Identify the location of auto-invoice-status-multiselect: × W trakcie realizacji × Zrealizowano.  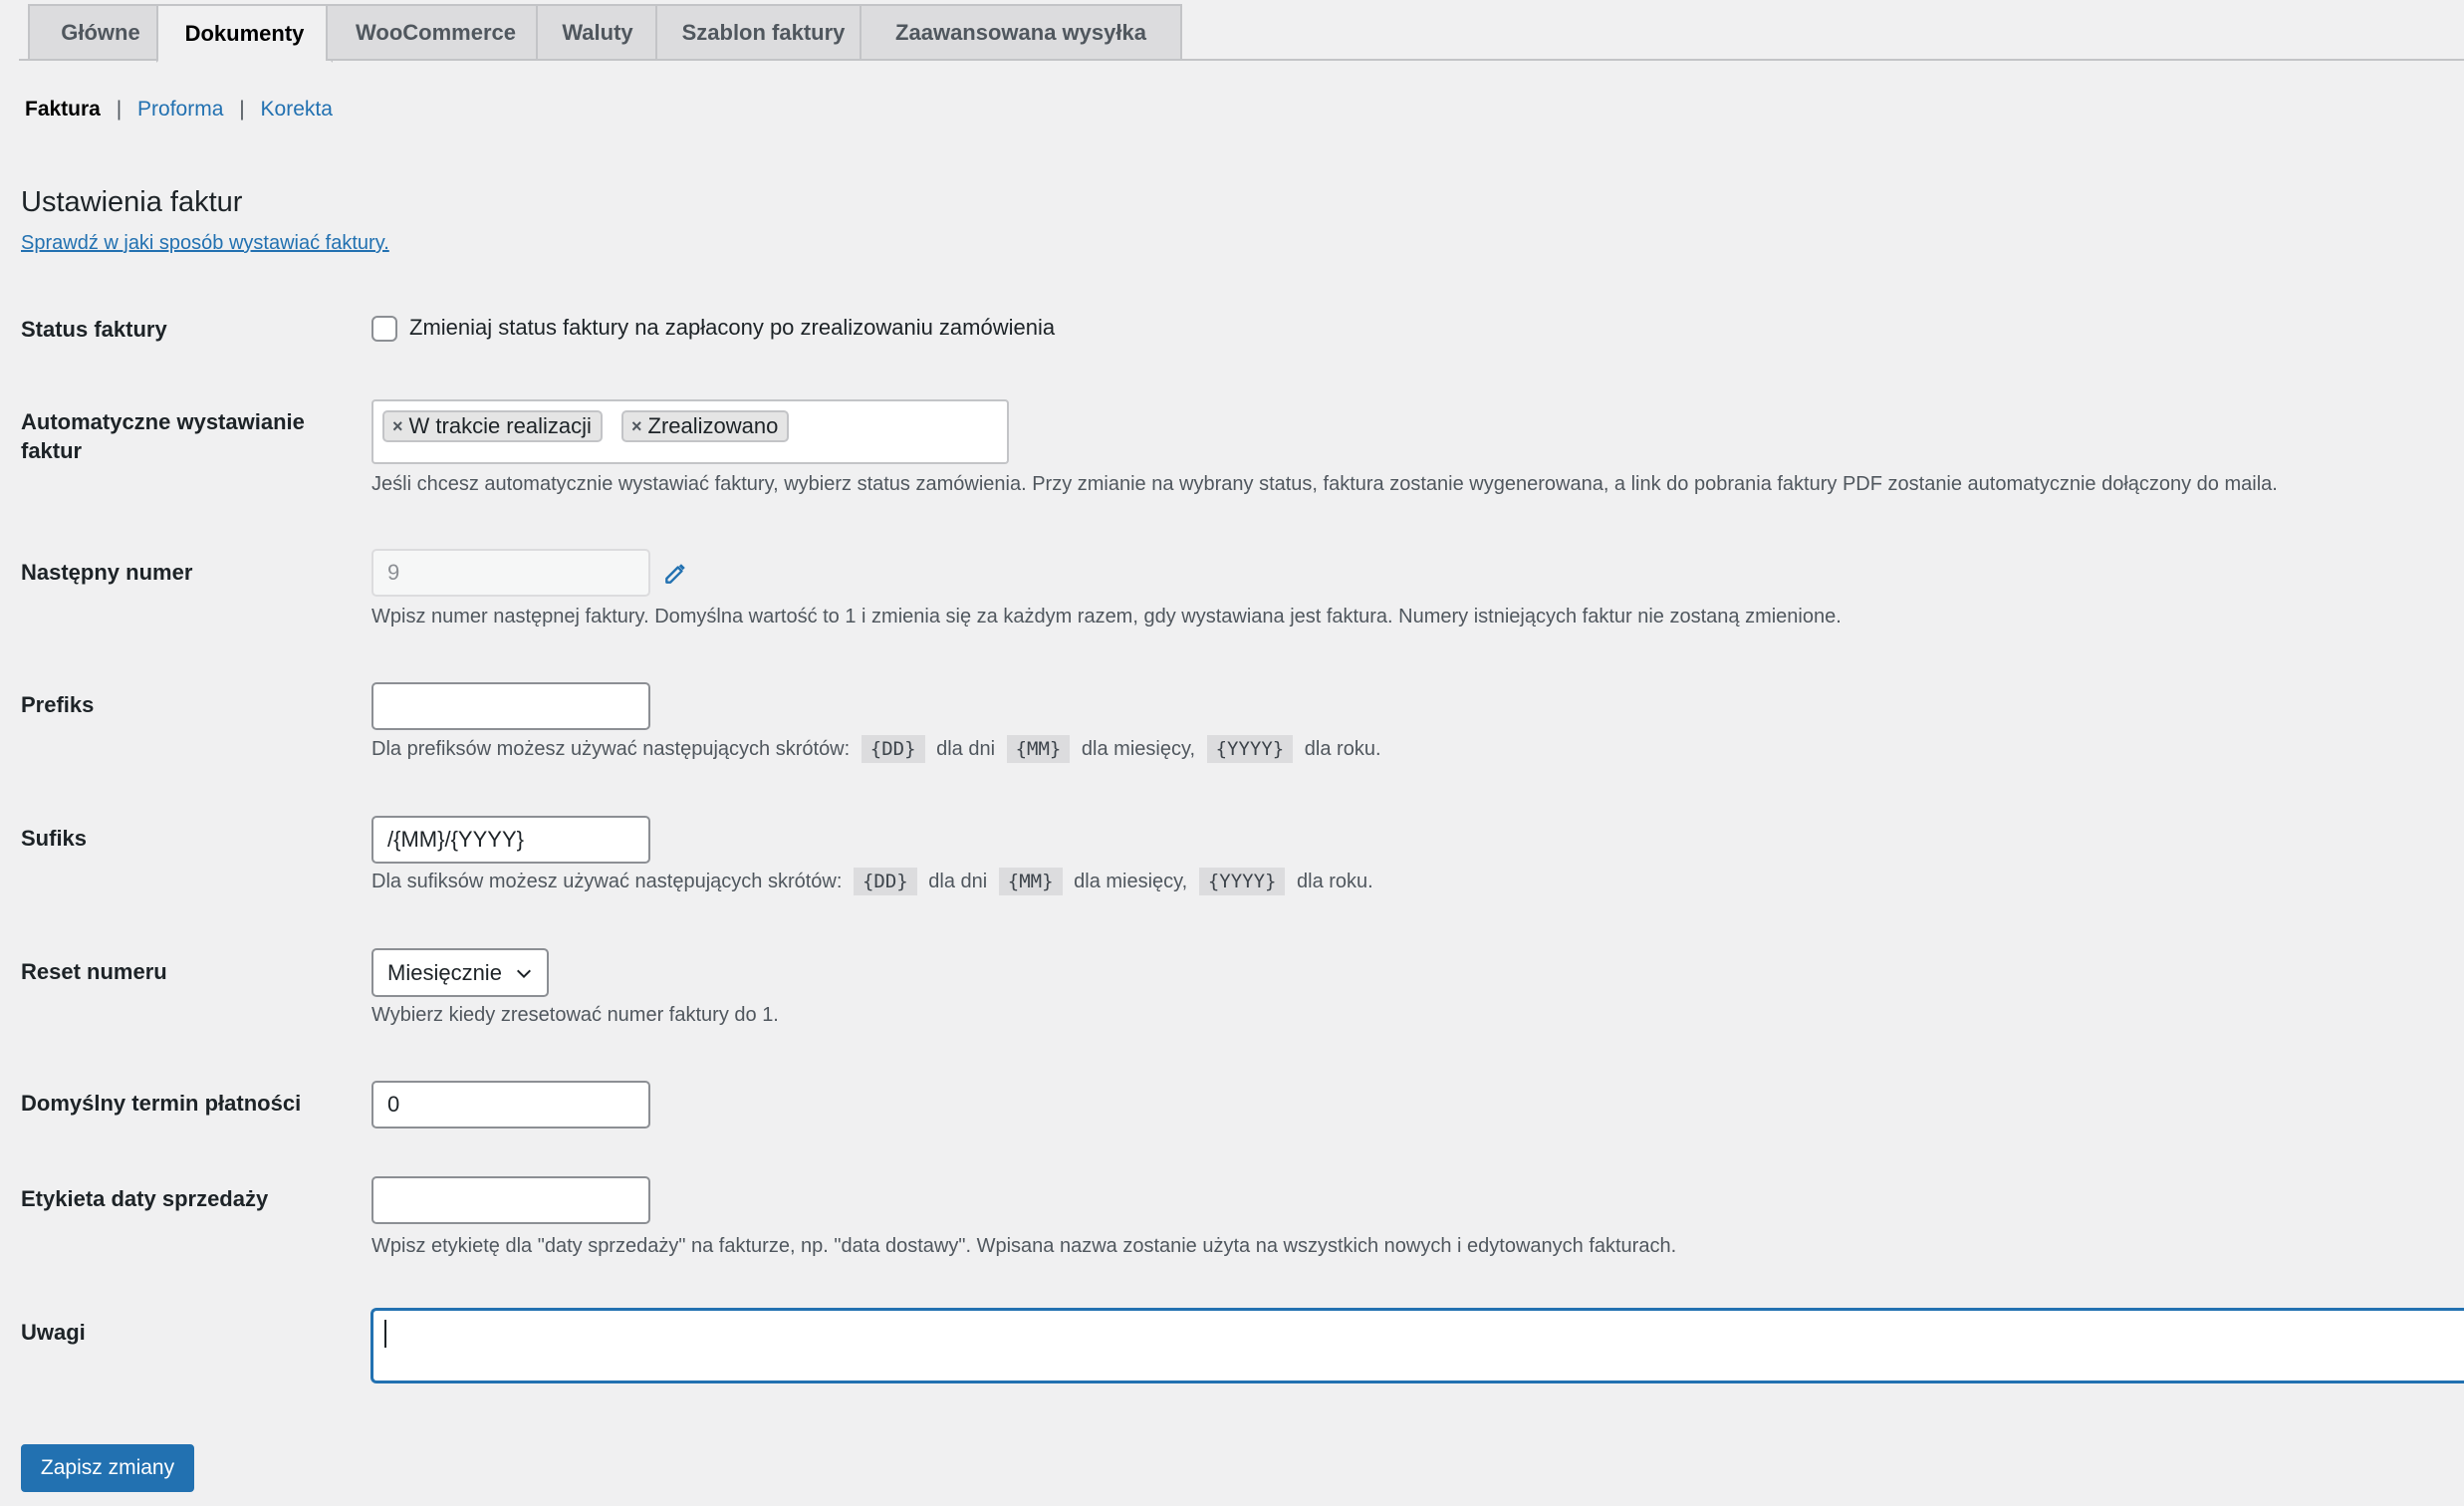
(690, 431).